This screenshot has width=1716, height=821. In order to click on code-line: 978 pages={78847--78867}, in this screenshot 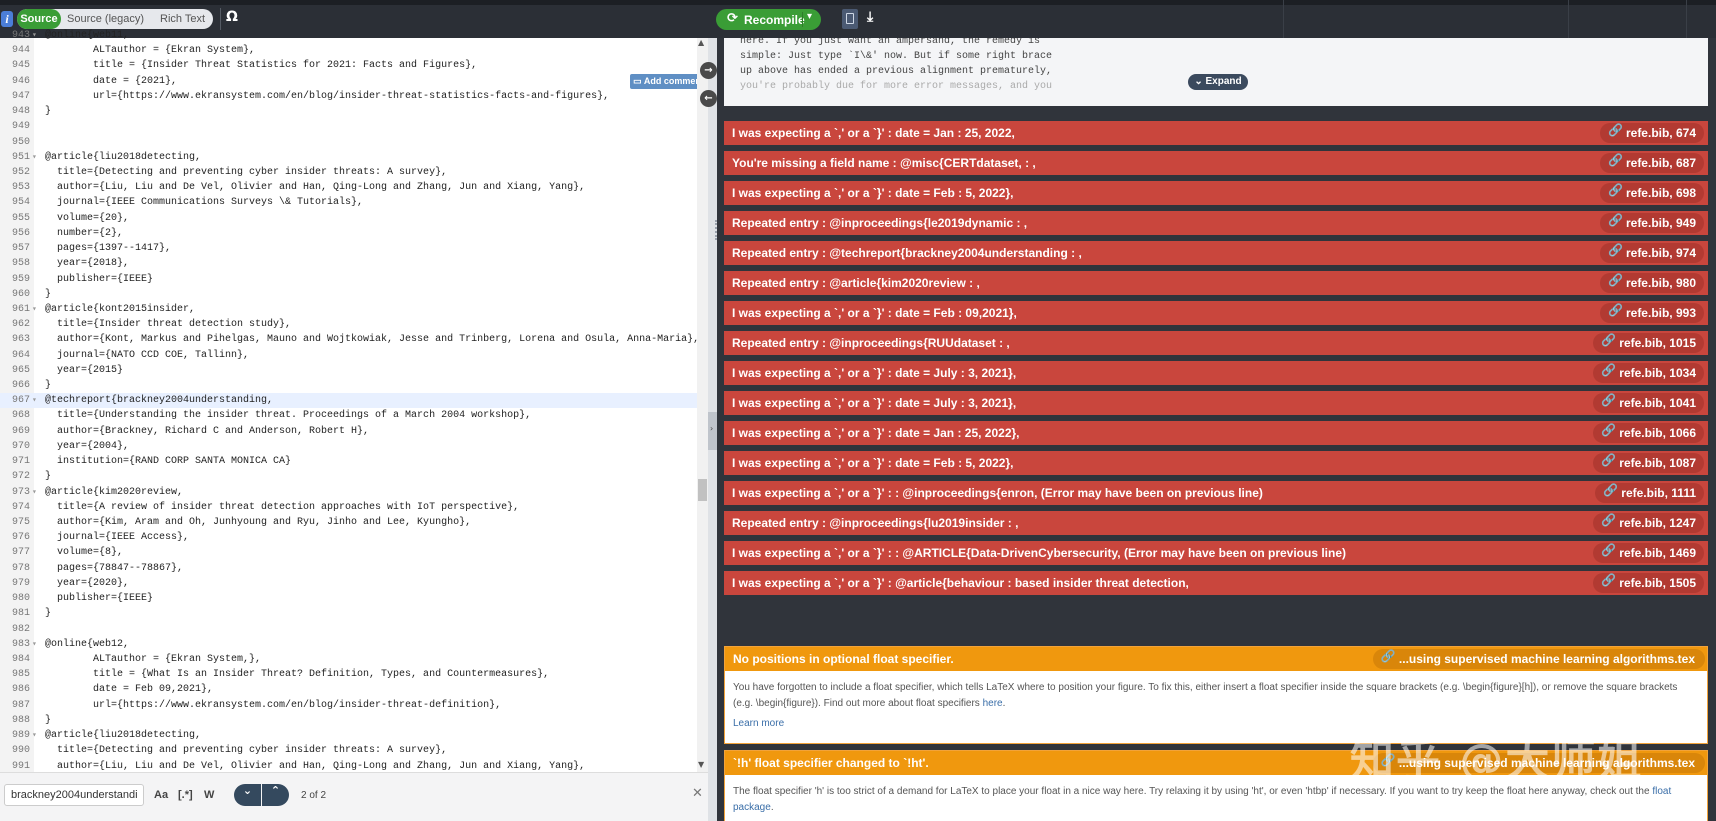, I will do `click(350, 568)`.